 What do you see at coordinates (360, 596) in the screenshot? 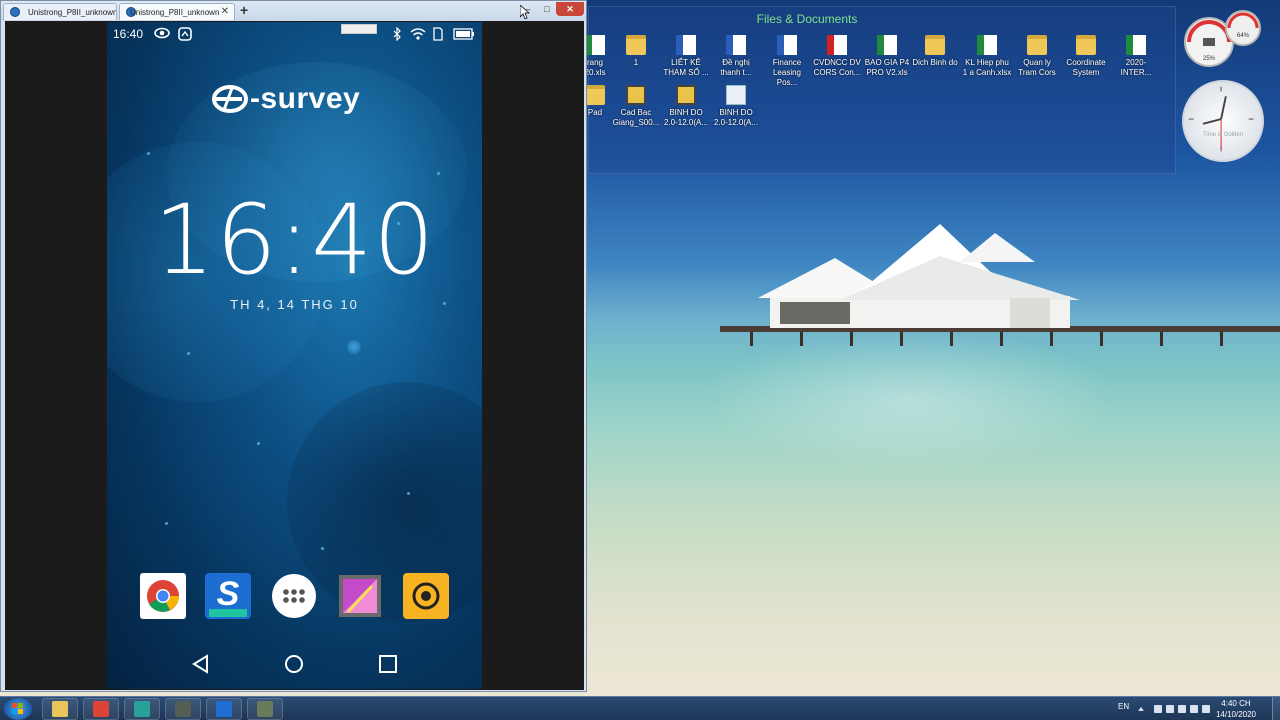
I see `gallery-icon` at bounding box center [360, 596].